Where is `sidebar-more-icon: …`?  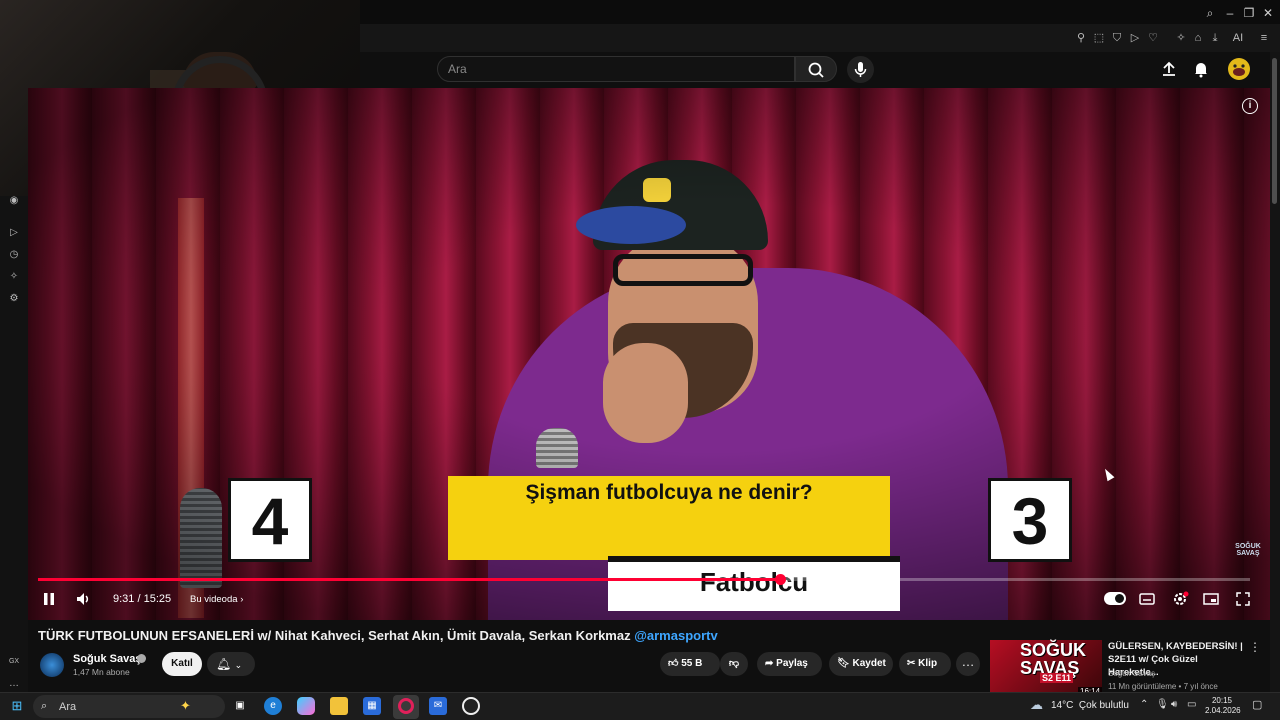
sidebar-more-icon: … is located at coordinates (14, 684).